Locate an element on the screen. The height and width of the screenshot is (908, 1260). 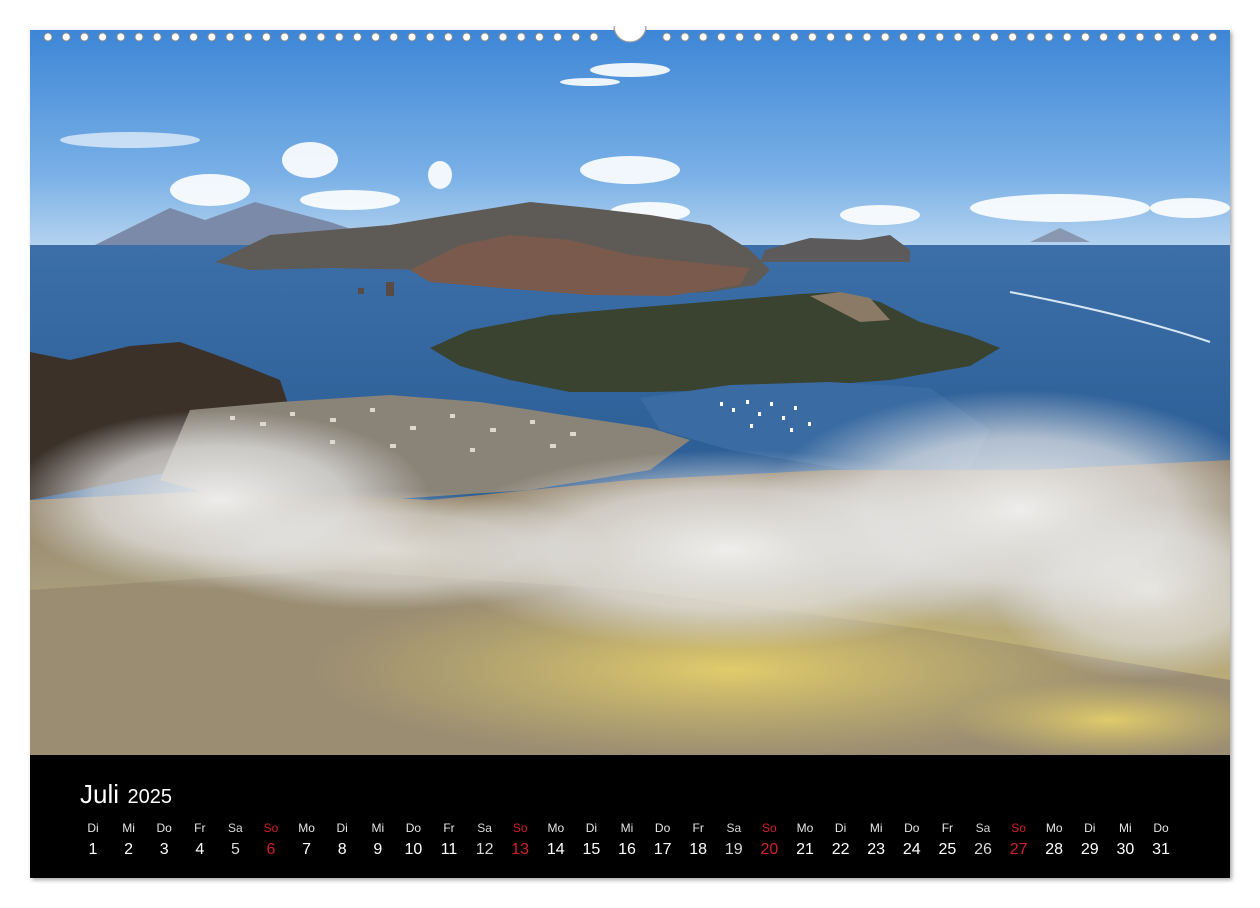
day-number: 25 is located at coordinates (947, 849).